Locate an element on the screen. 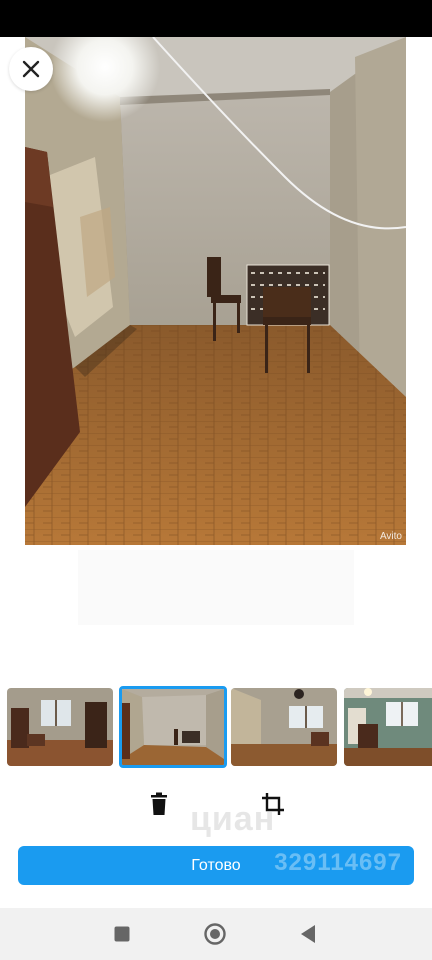 This screenshot has width=432, height=960. cian-watermark: циан is located at coordinates (233, 819).